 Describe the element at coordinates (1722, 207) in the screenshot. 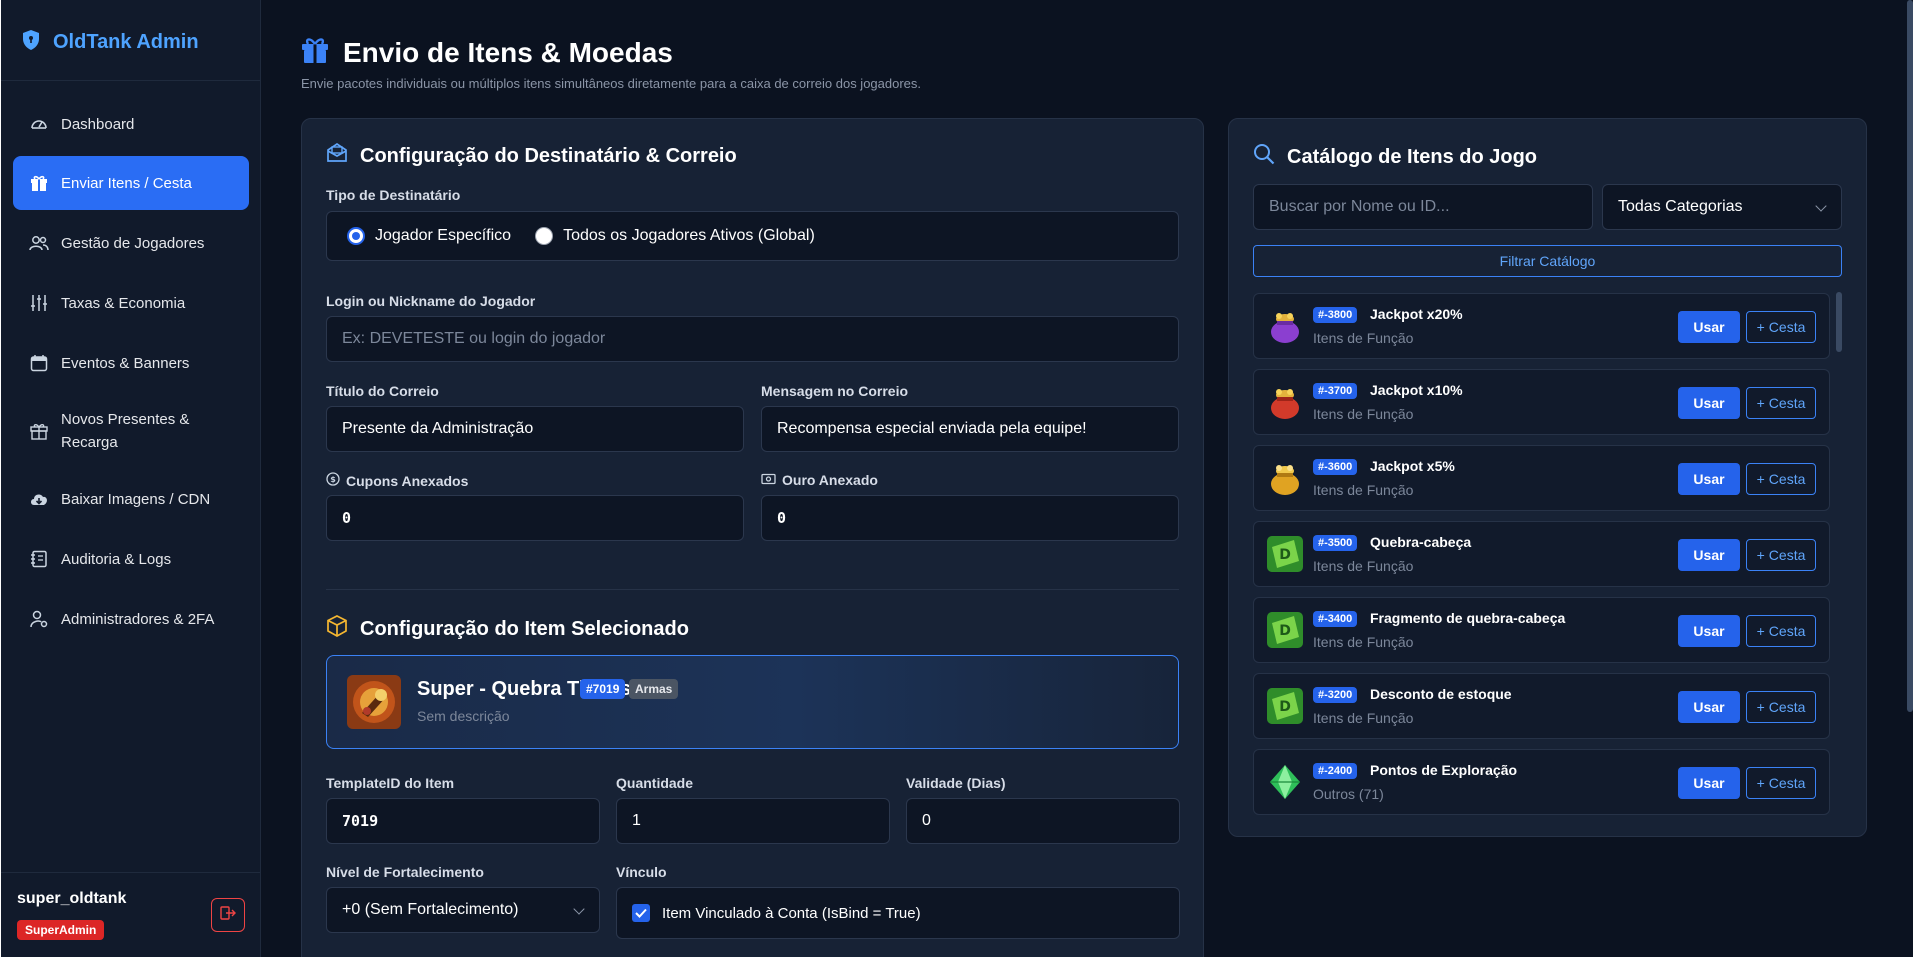

I see `catalog-category-select: Todas Categorias` at that location.